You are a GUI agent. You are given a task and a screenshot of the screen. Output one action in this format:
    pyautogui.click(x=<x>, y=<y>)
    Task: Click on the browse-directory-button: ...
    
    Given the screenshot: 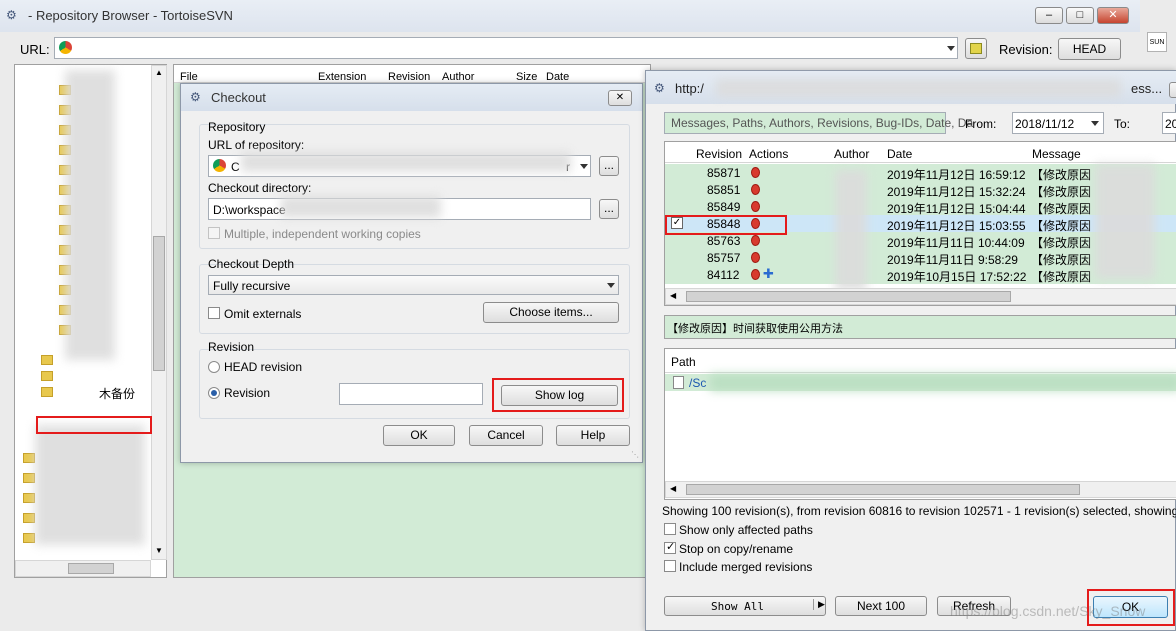 What is the action you would take?
    pyautogui.click(x=609, y=209)
    